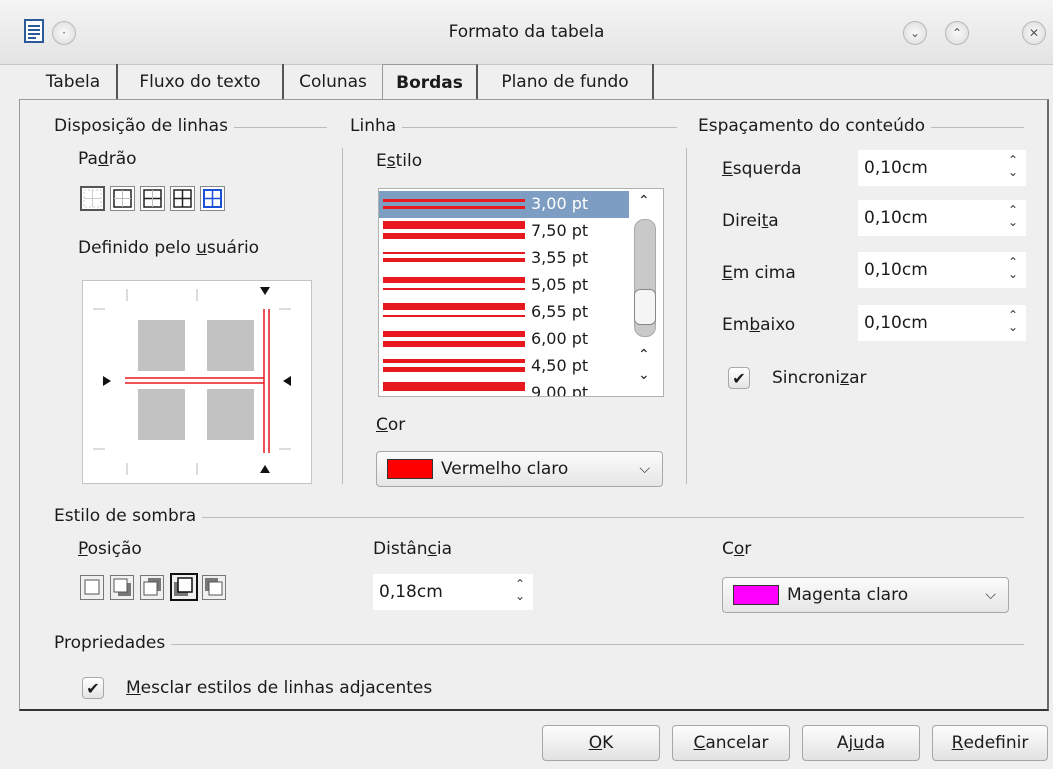 This screenshot has width=1053, height=769. I want to click on title-bar: · Formato da tabela ⌄ ⌃ ✕, so click(526, 32).